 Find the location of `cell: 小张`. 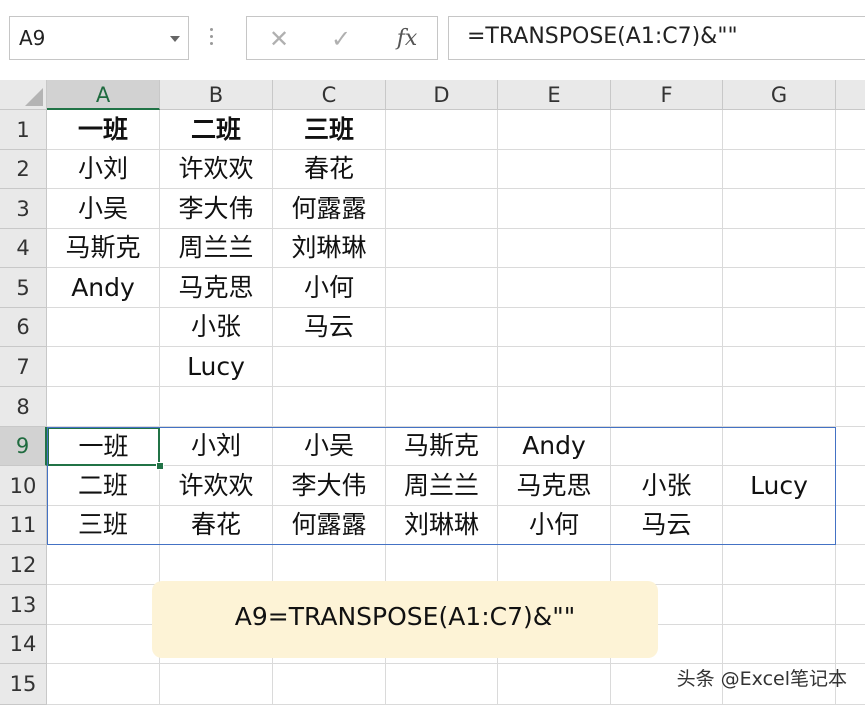

cell: 小张 is located at coordinates (216, 327).